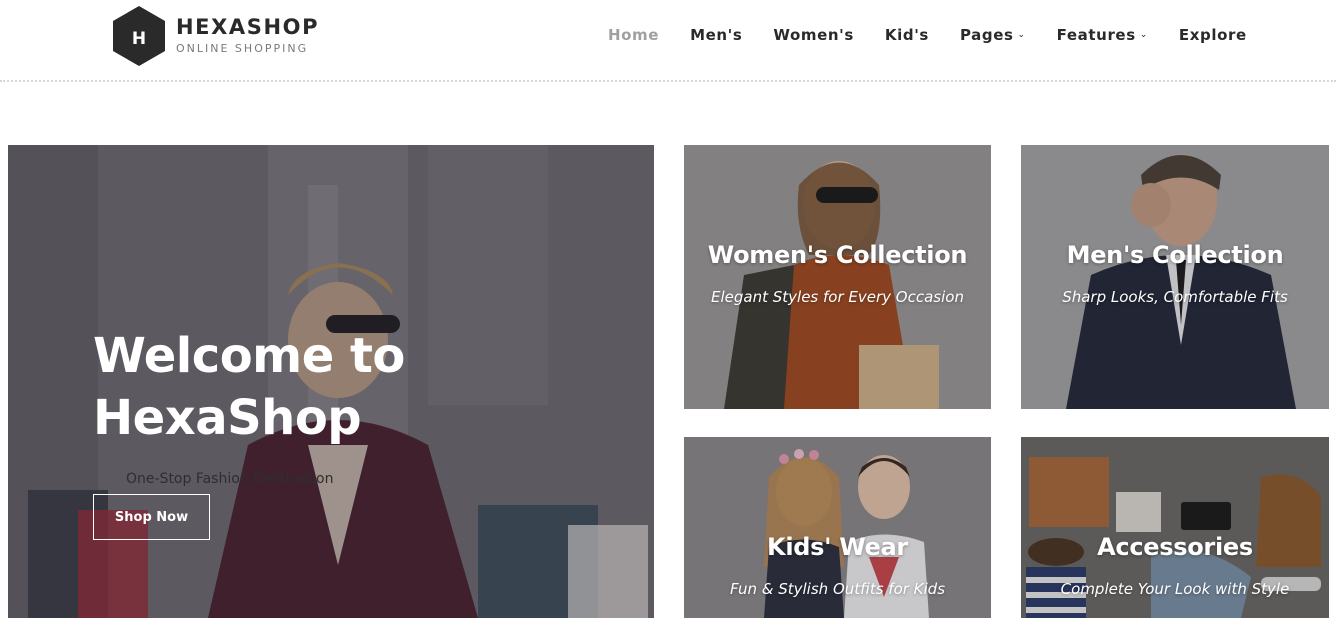 The height and width of the screenshot is (618, 1336). I want to click on nav-explore: Explore, so click(1213, 35).